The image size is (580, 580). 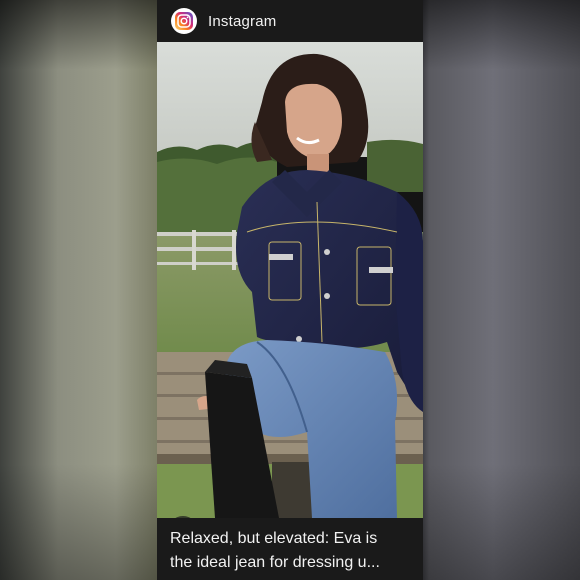 I want to click on caption-title-line-1: Relaxed, but elevated: Eva is, so click(x=274, y=538).